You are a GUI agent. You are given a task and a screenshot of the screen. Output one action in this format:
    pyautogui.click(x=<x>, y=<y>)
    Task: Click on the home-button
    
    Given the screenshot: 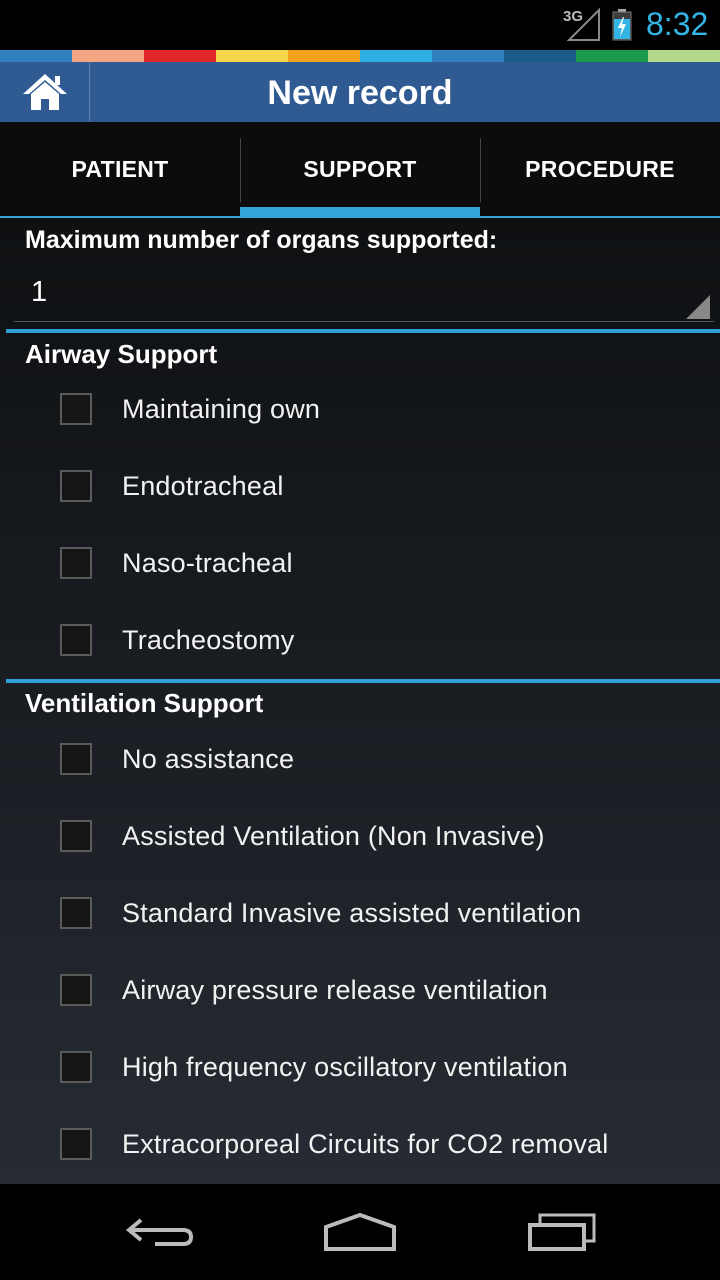 What is the action you would take?
    pyautogui.click(x=45, y=92)
    